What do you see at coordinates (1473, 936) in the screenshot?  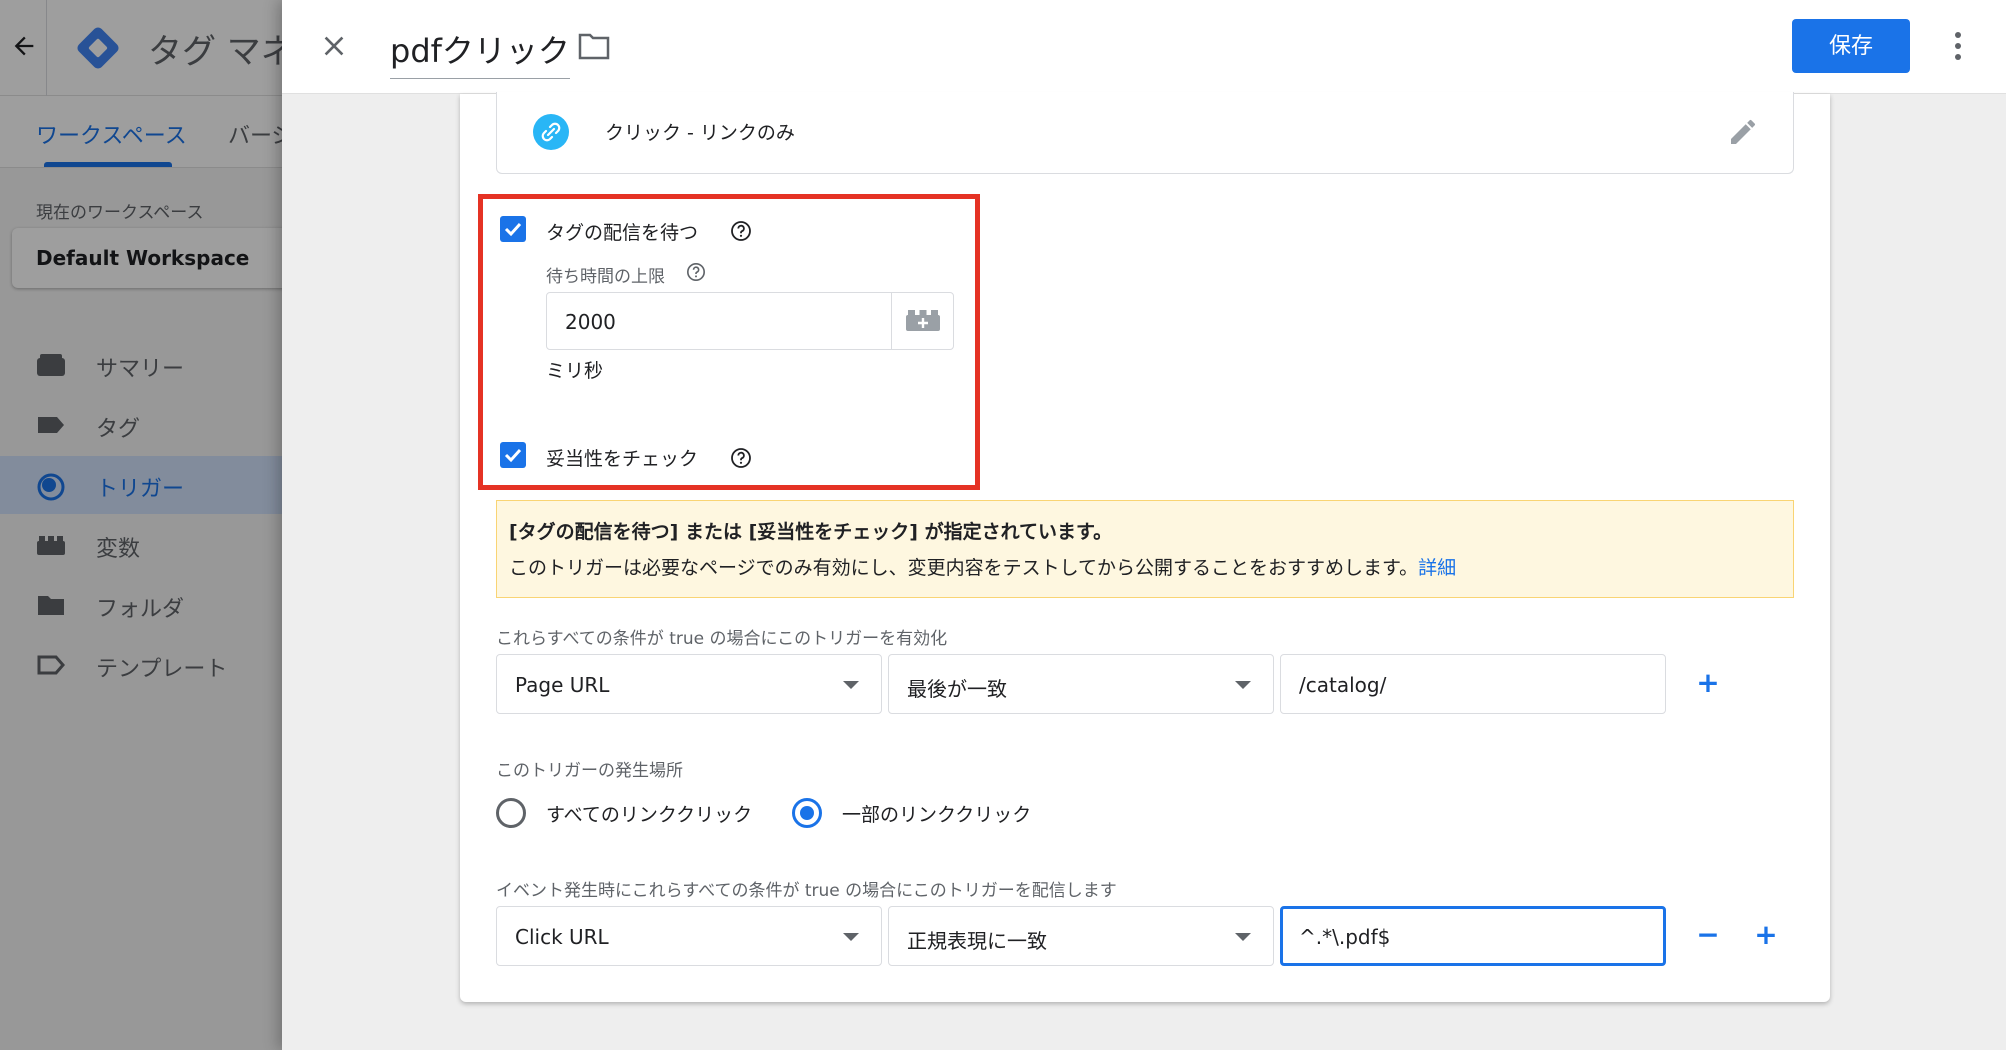 I see `fire-value-input: ^.*\.pdf$` at bounding box center [1473, 936].